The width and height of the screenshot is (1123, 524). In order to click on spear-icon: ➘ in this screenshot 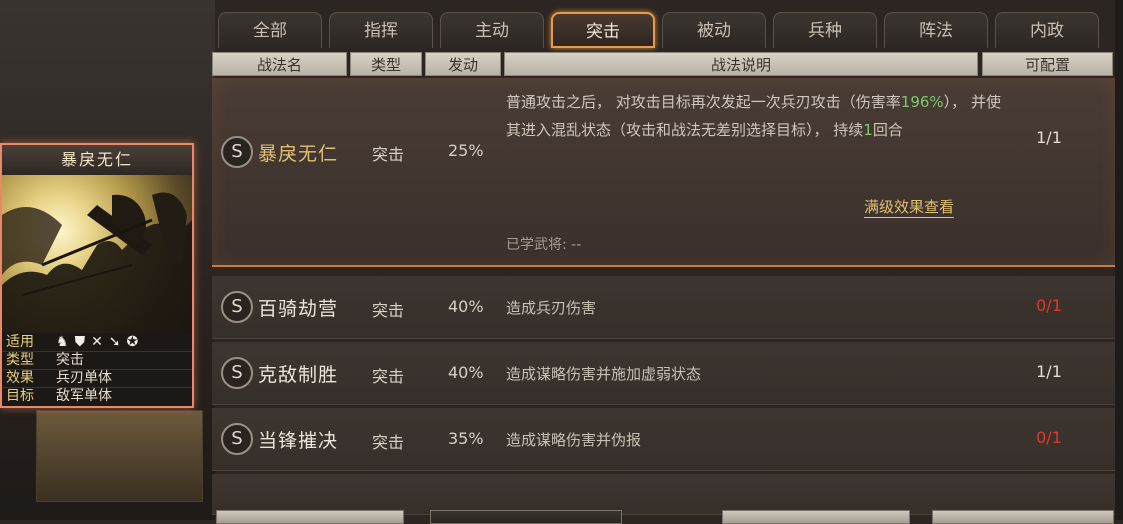, I will do `click(117, 342)`.